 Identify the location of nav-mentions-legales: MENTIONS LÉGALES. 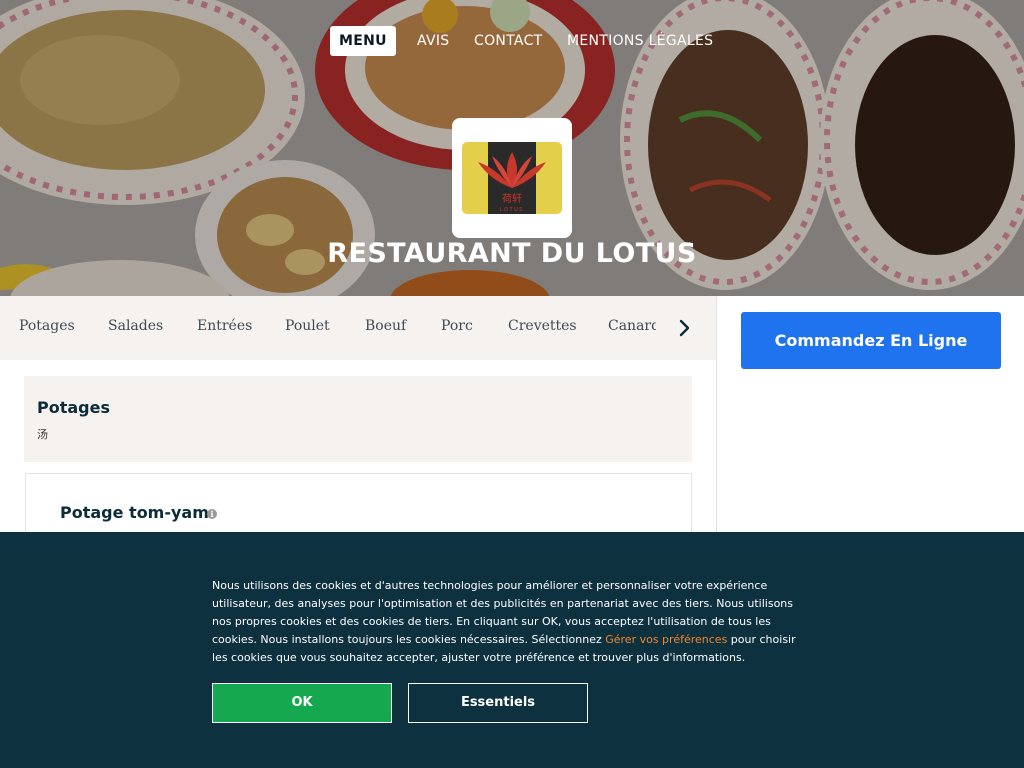
(640, 41).